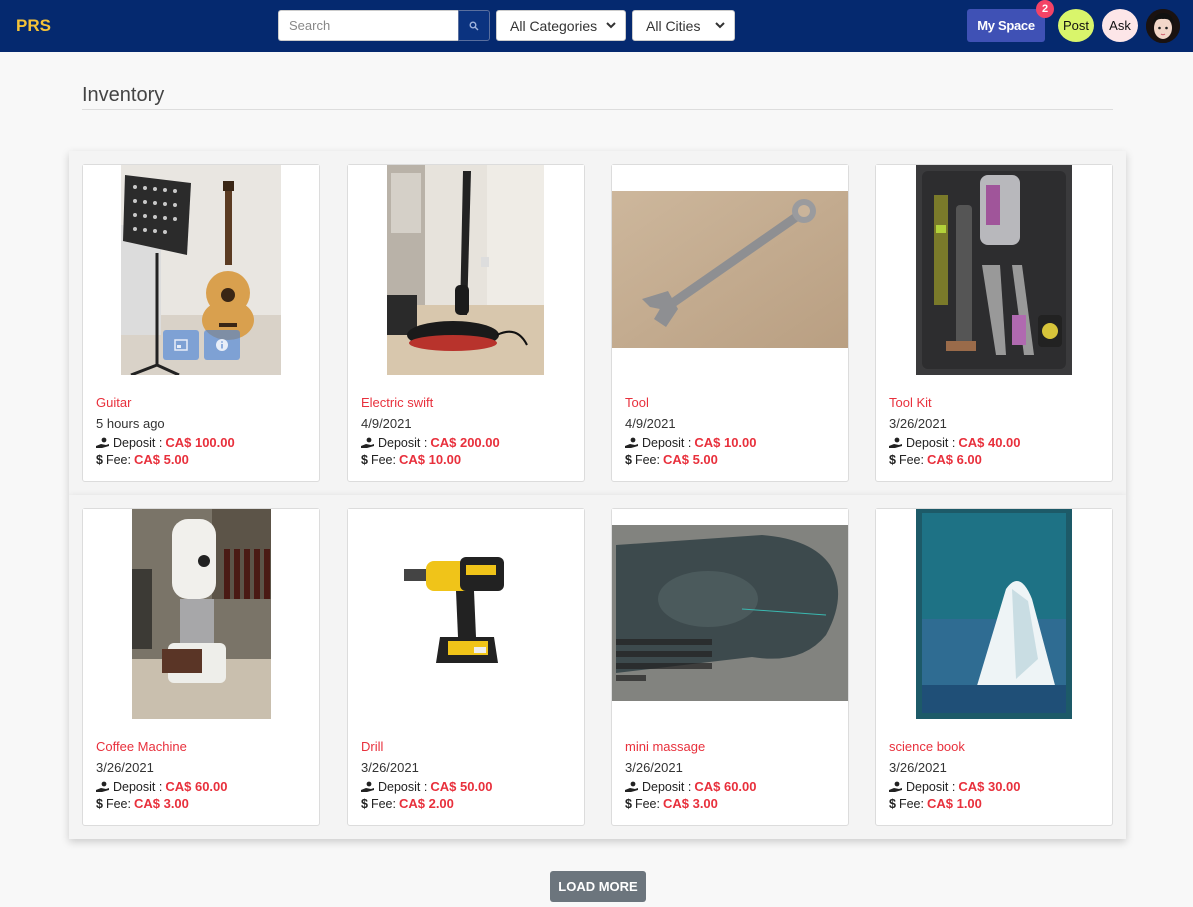 The width and height of the screenshot is (1193, 907). Describe the element at coordinates (1120, 25) in the screenshot. I see `ask-button: Ask` at that location.